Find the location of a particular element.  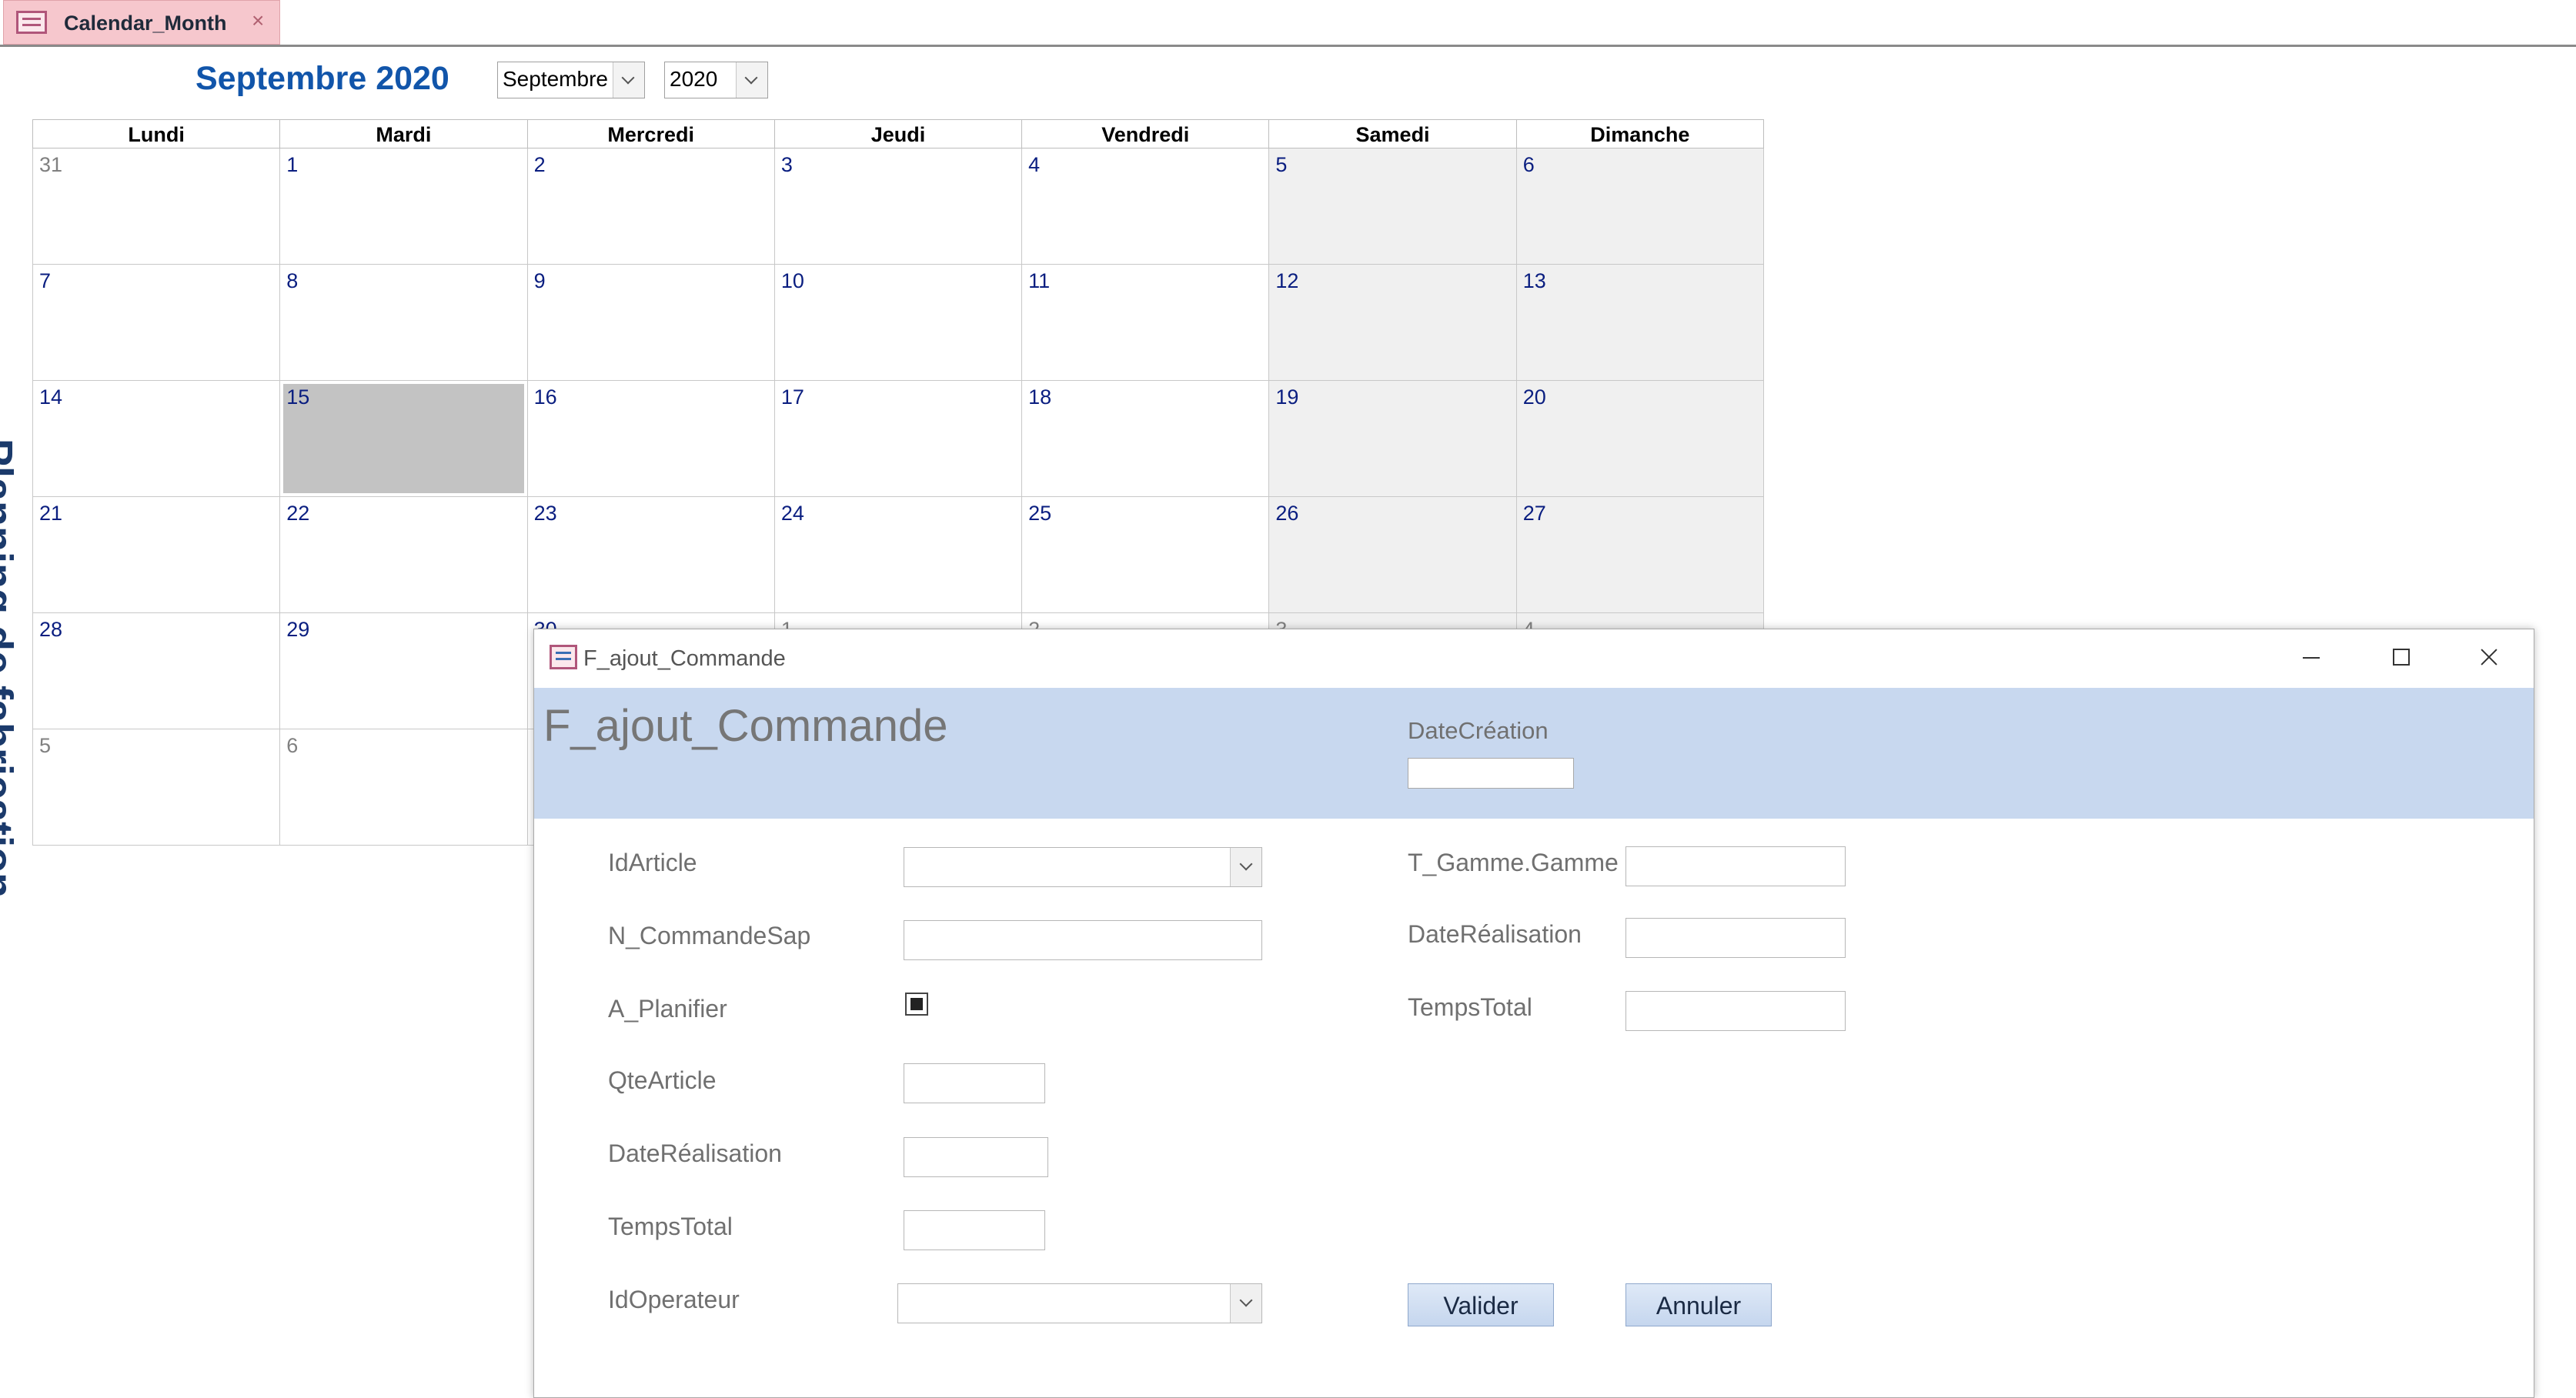

calendar-day-cell: 29 is located at coordinates (404, 671).